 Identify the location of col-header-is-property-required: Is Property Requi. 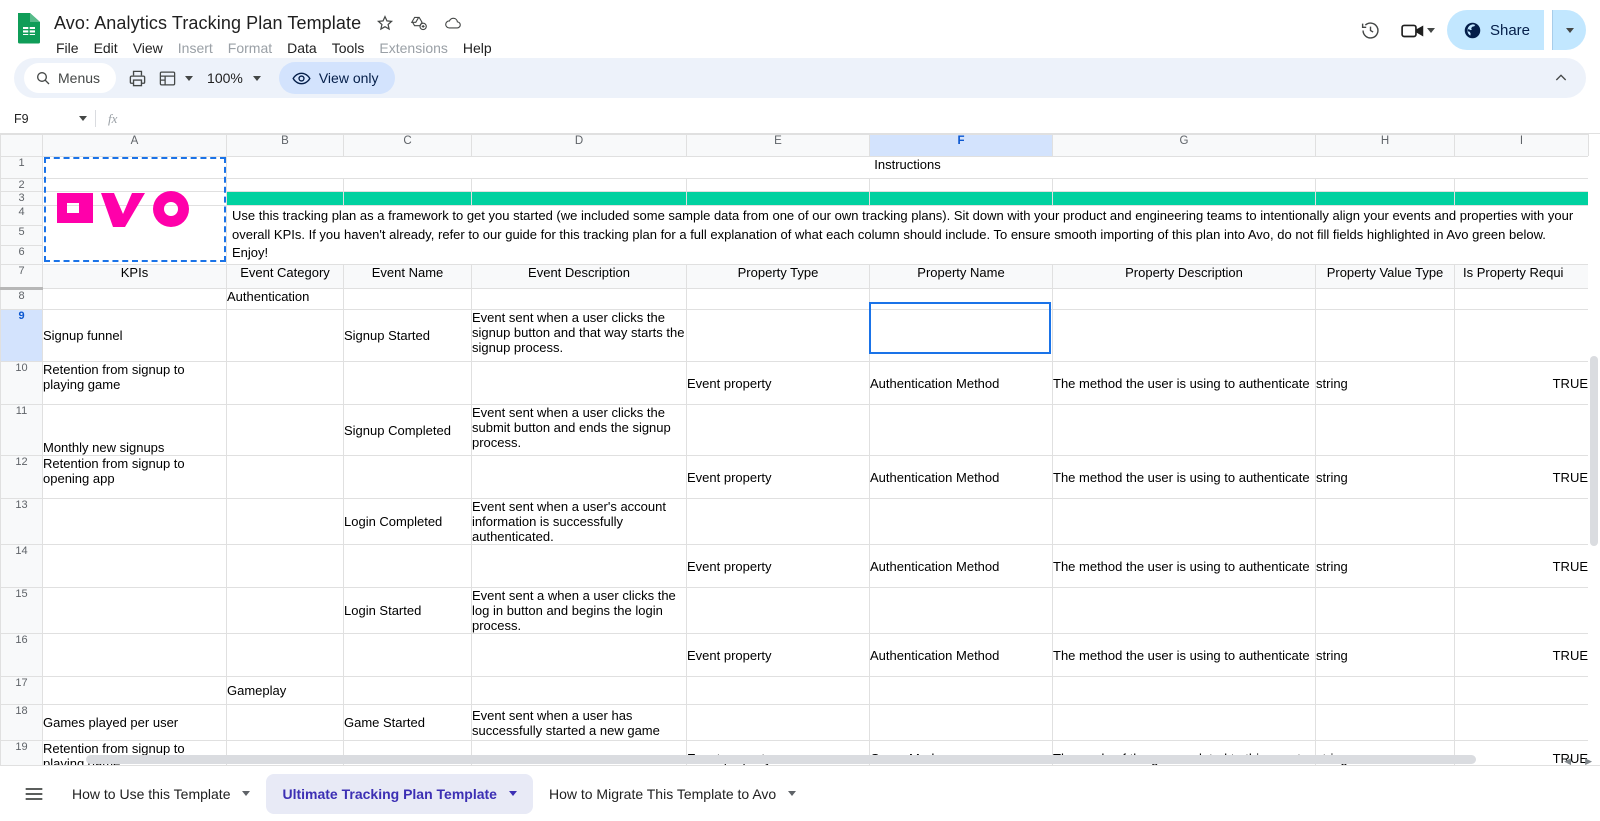
(1521, 276).